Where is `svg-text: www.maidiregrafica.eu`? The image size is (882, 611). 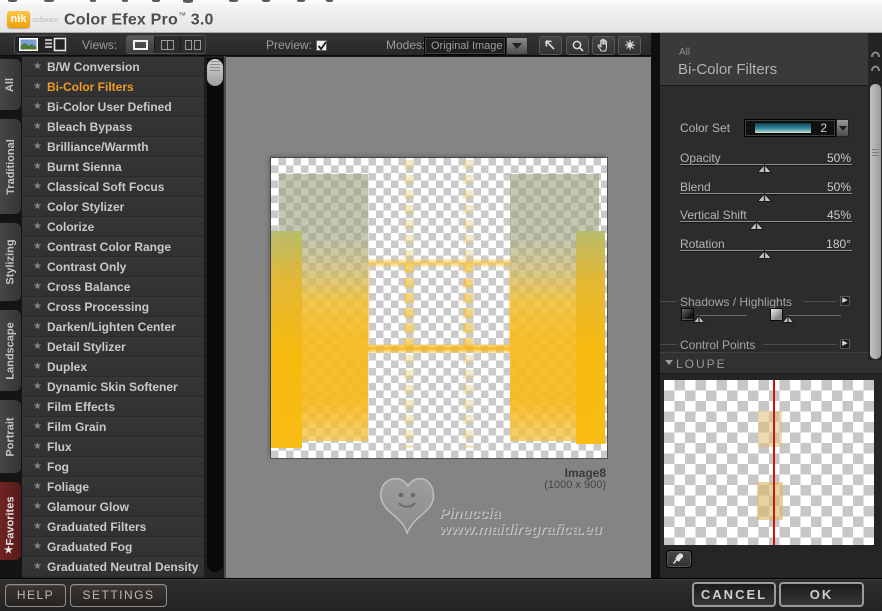 svg-text: www.maidiregrafica.eu is located at coordinates (520, 529).